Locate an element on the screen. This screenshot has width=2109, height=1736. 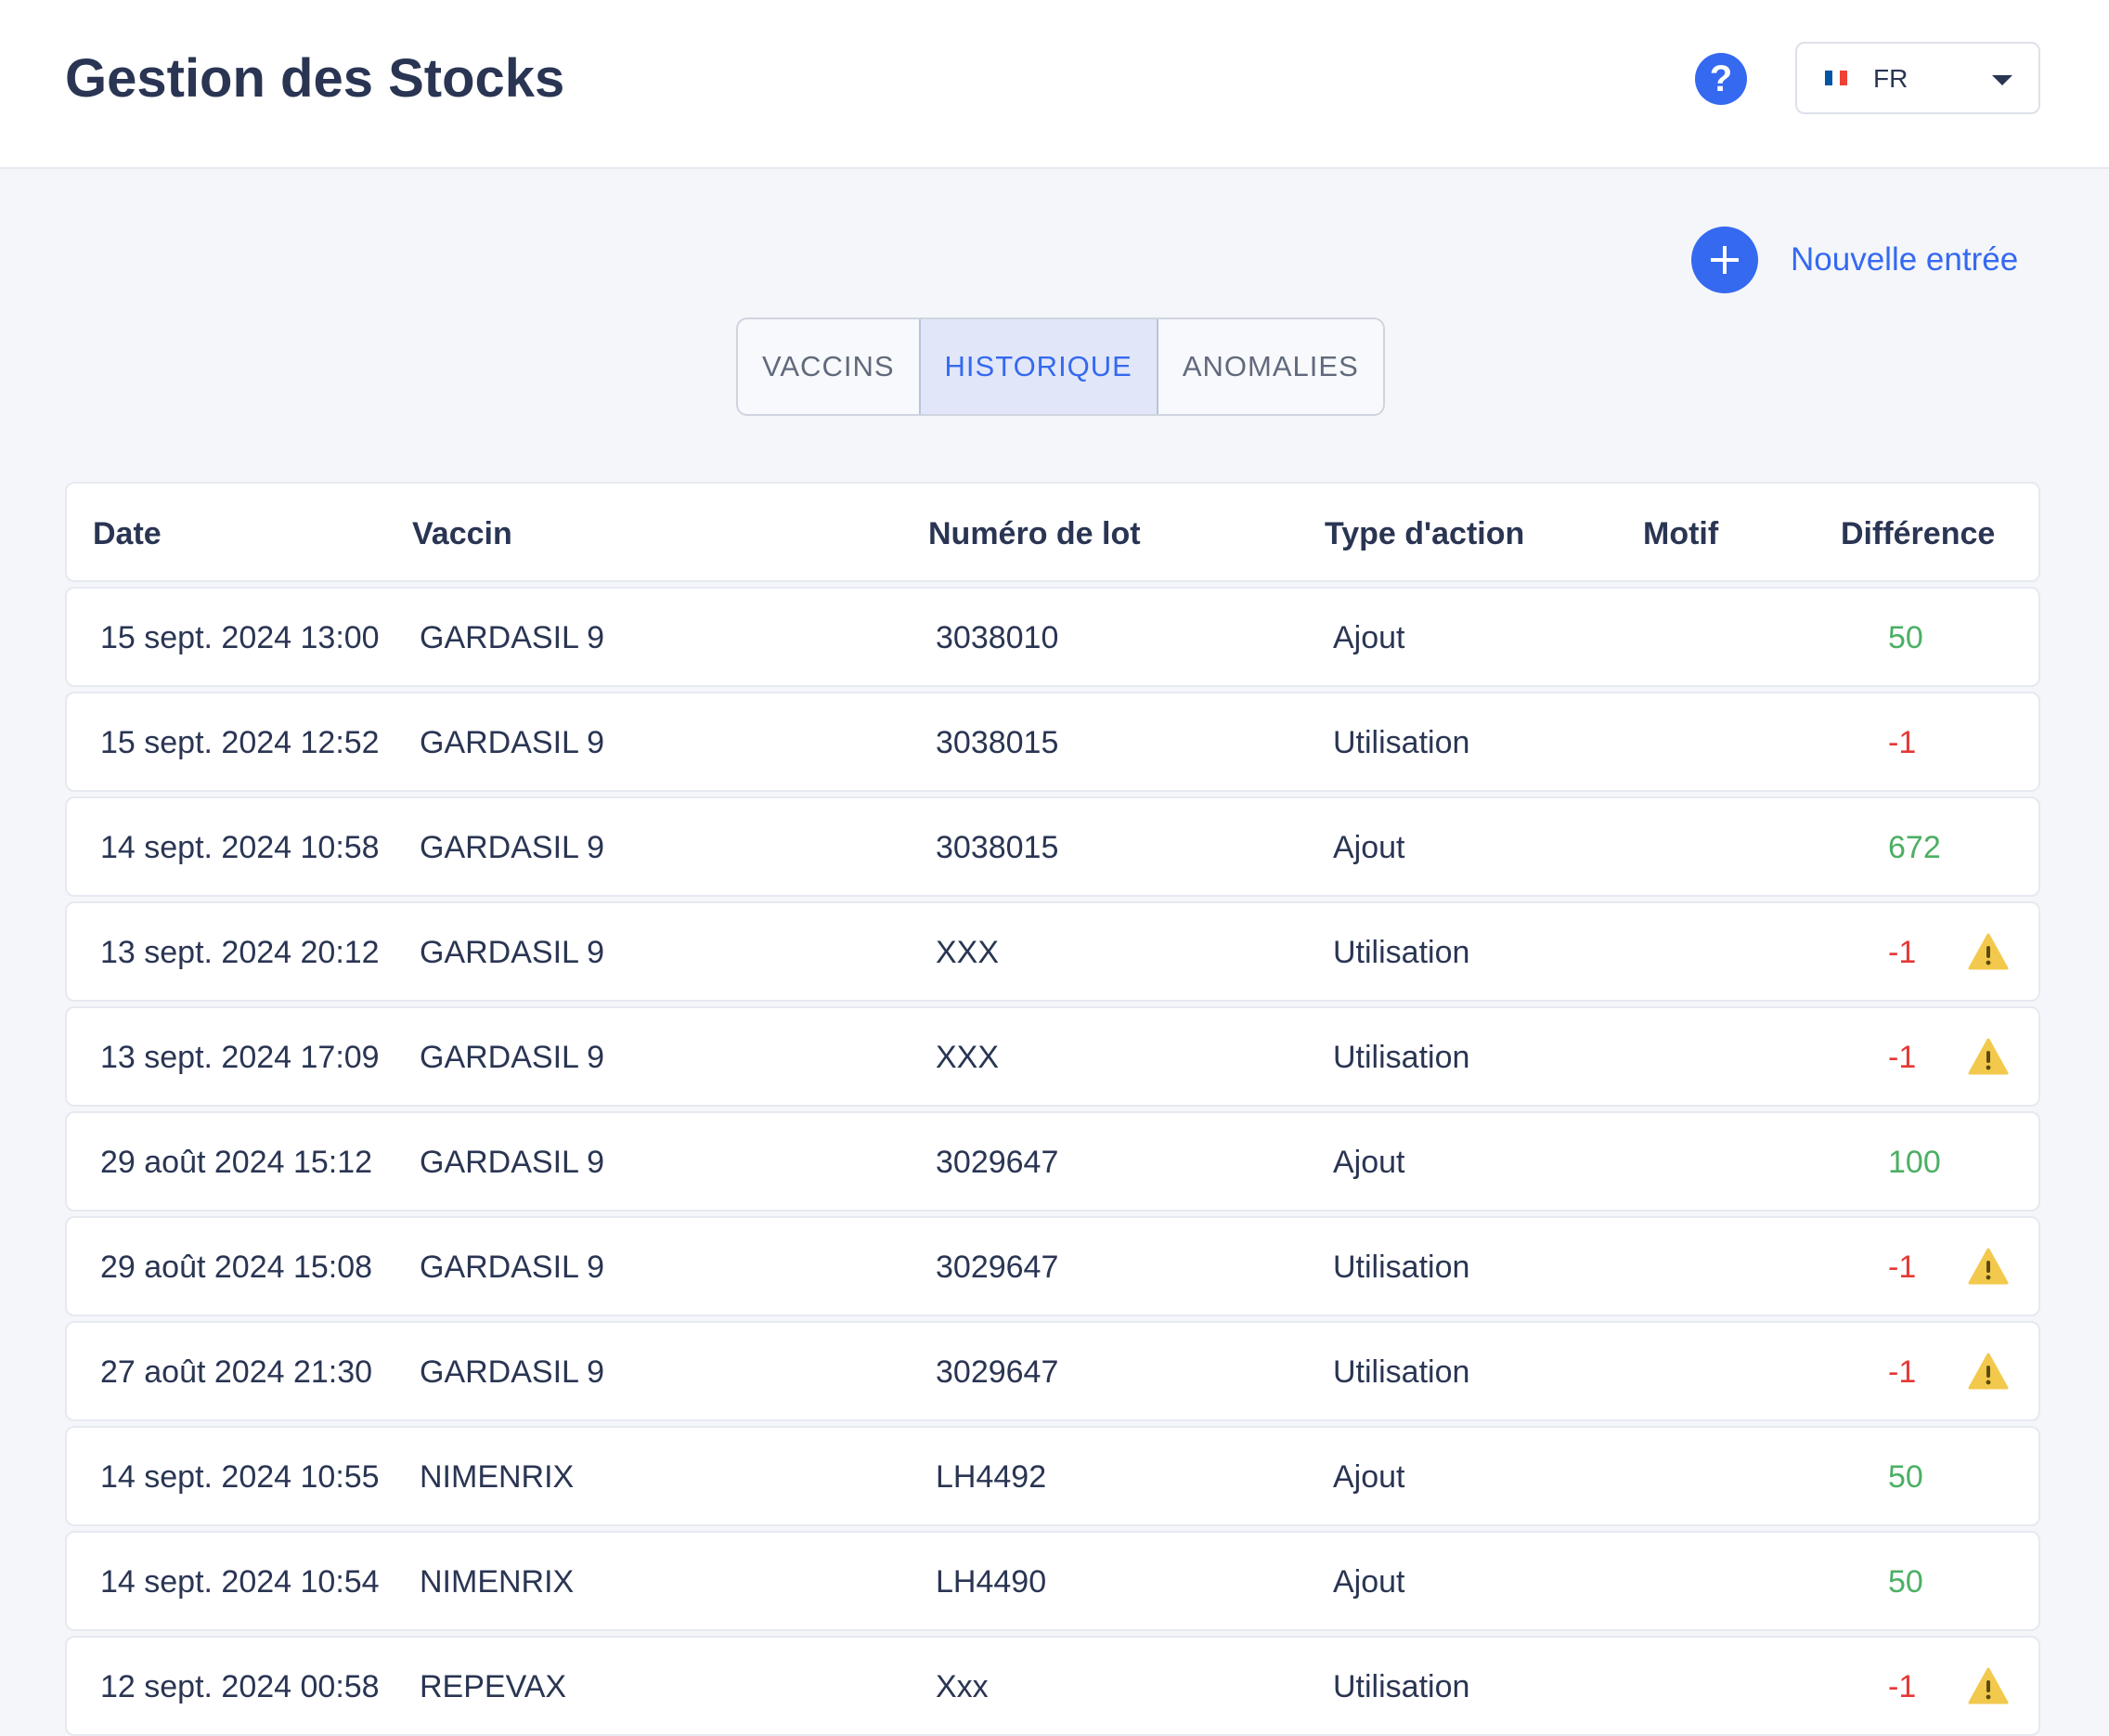
chevron-down-icon is located at coordinates (2002, 80).